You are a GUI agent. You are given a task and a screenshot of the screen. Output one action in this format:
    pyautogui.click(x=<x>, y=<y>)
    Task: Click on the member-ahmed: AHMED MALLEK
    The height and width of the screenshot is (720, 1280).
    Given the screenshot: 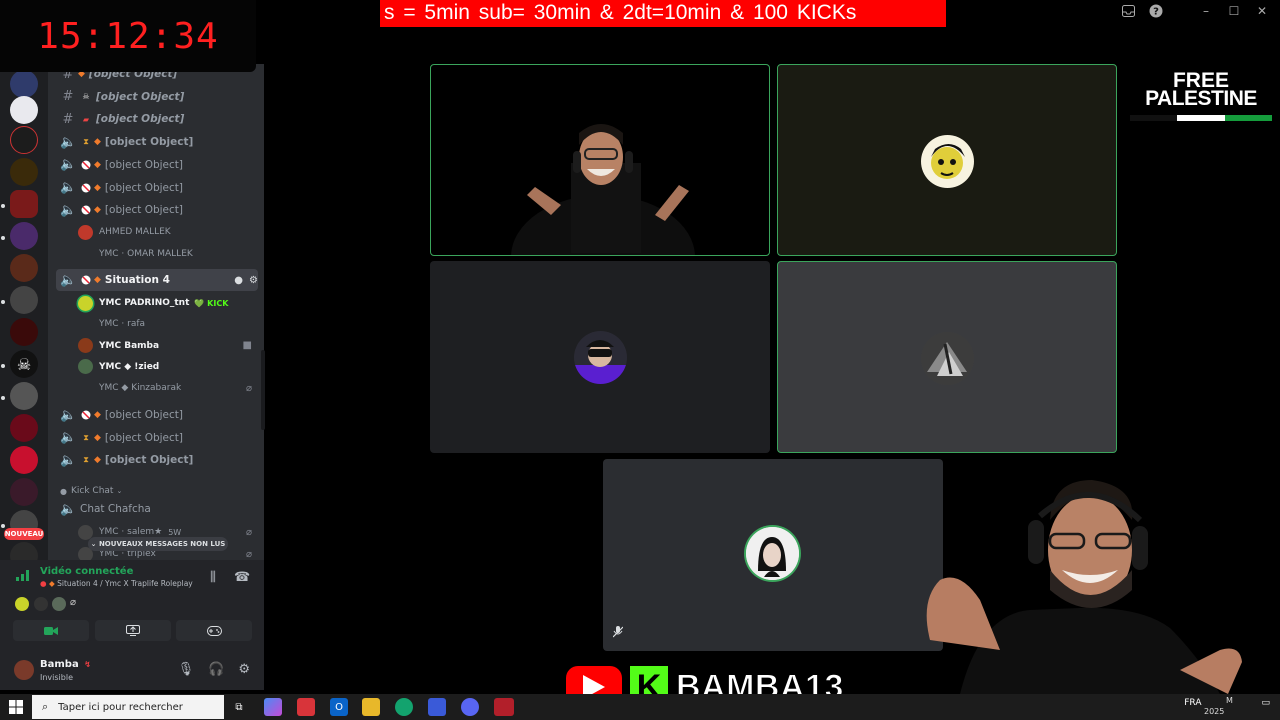 What is the action you would take?
    pyautogui.click(x=165, y=232)
    